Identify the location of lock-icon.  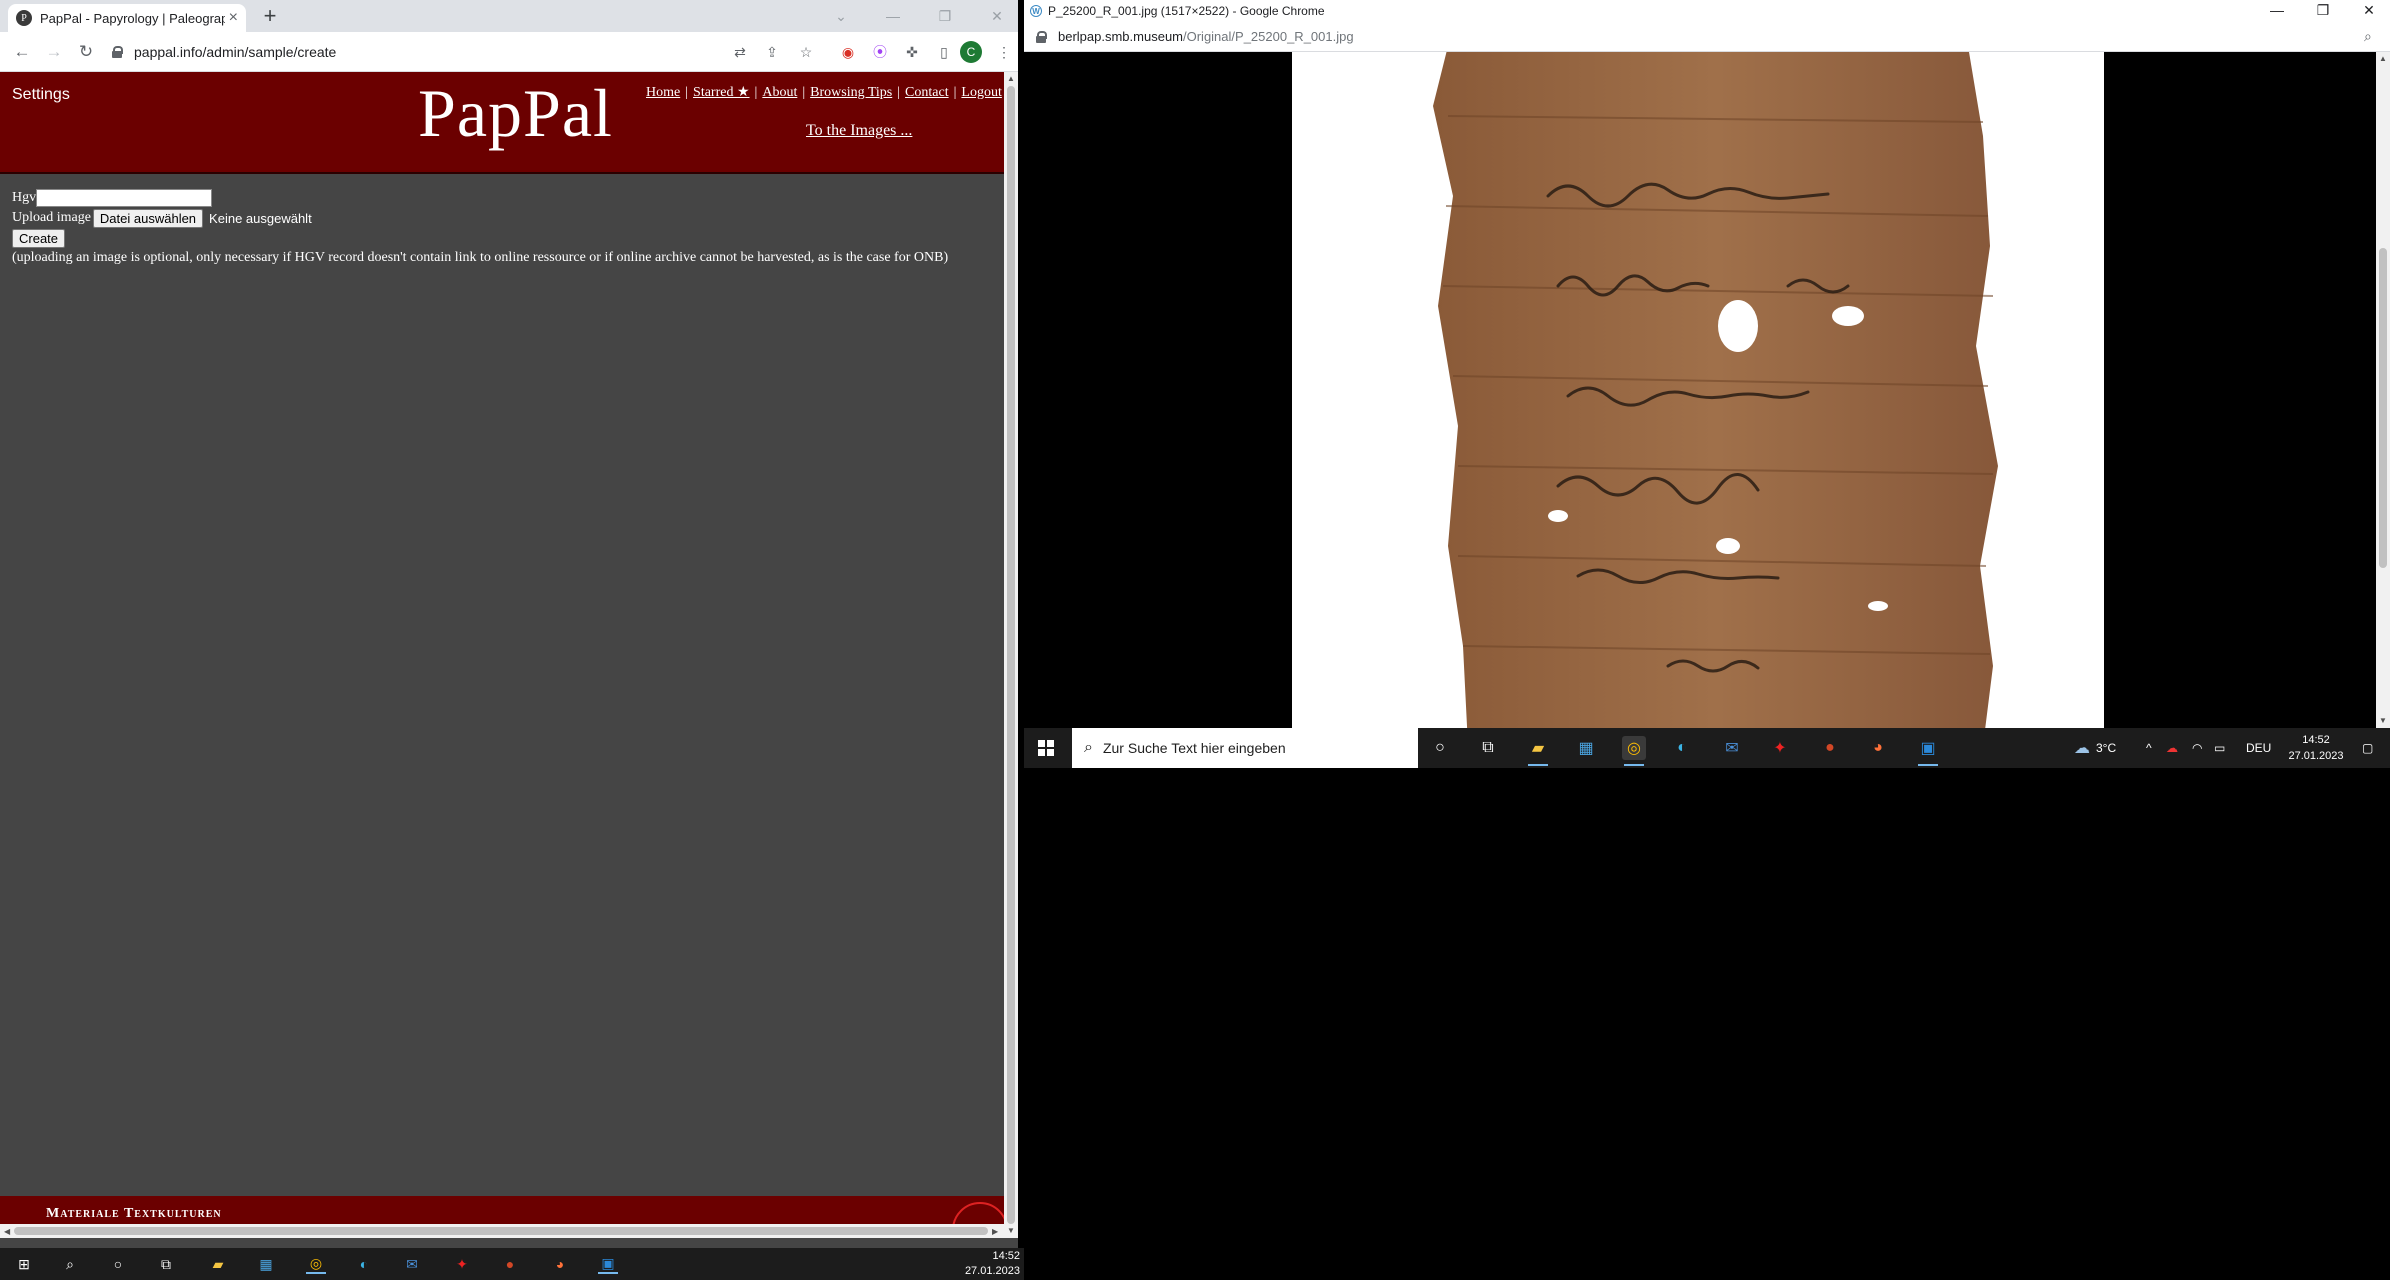
(117, 52).